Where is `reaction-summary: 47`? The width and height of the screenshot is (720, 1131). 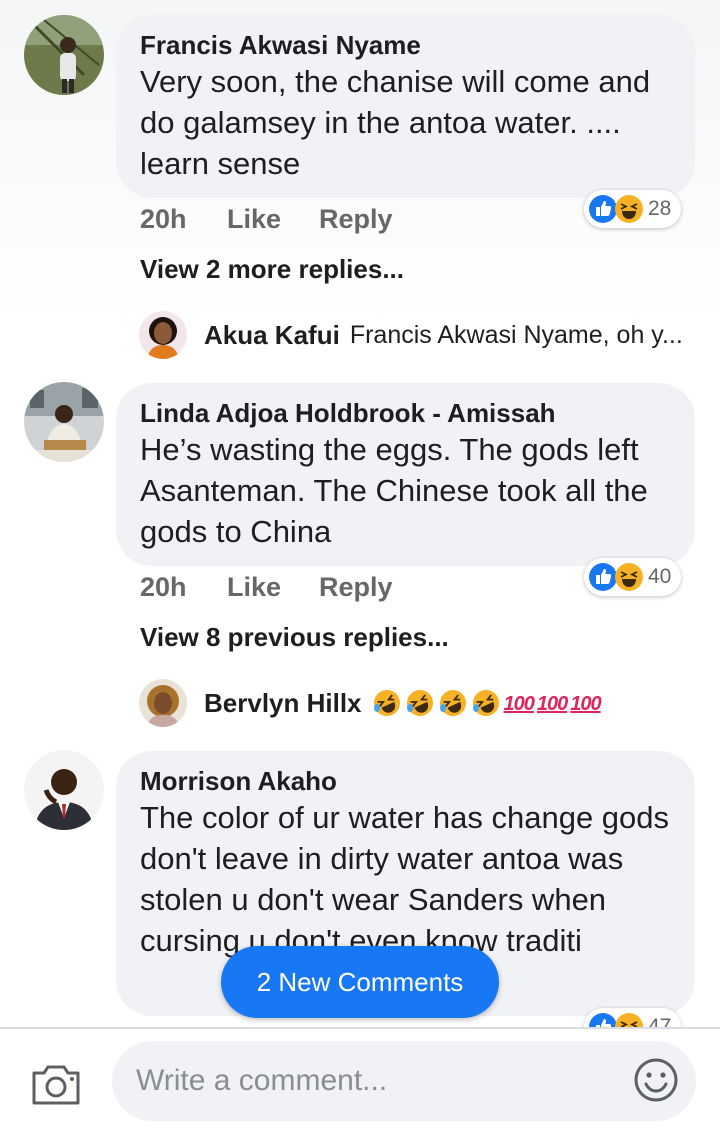 reaction-summary: 47 is located at coordinates (633, 1017).